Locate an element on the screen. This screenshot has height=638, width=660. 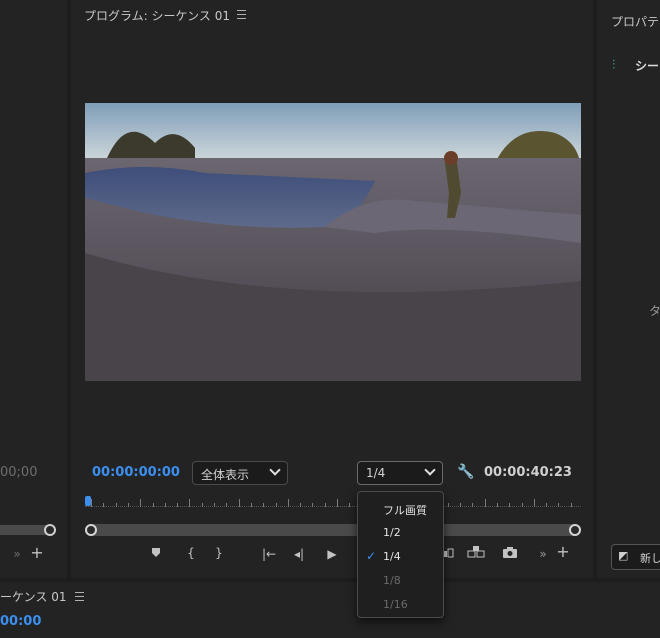
in-point-handle is located at coordinates (91, 530).